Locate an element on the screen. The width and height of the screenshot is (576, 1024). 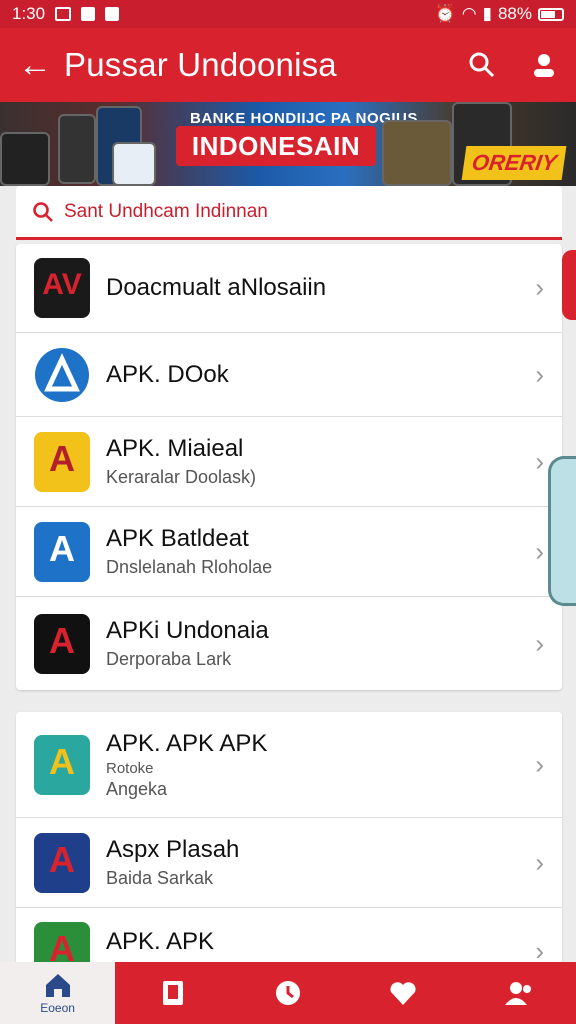
notification-icon is located at coordinates (88, 14).